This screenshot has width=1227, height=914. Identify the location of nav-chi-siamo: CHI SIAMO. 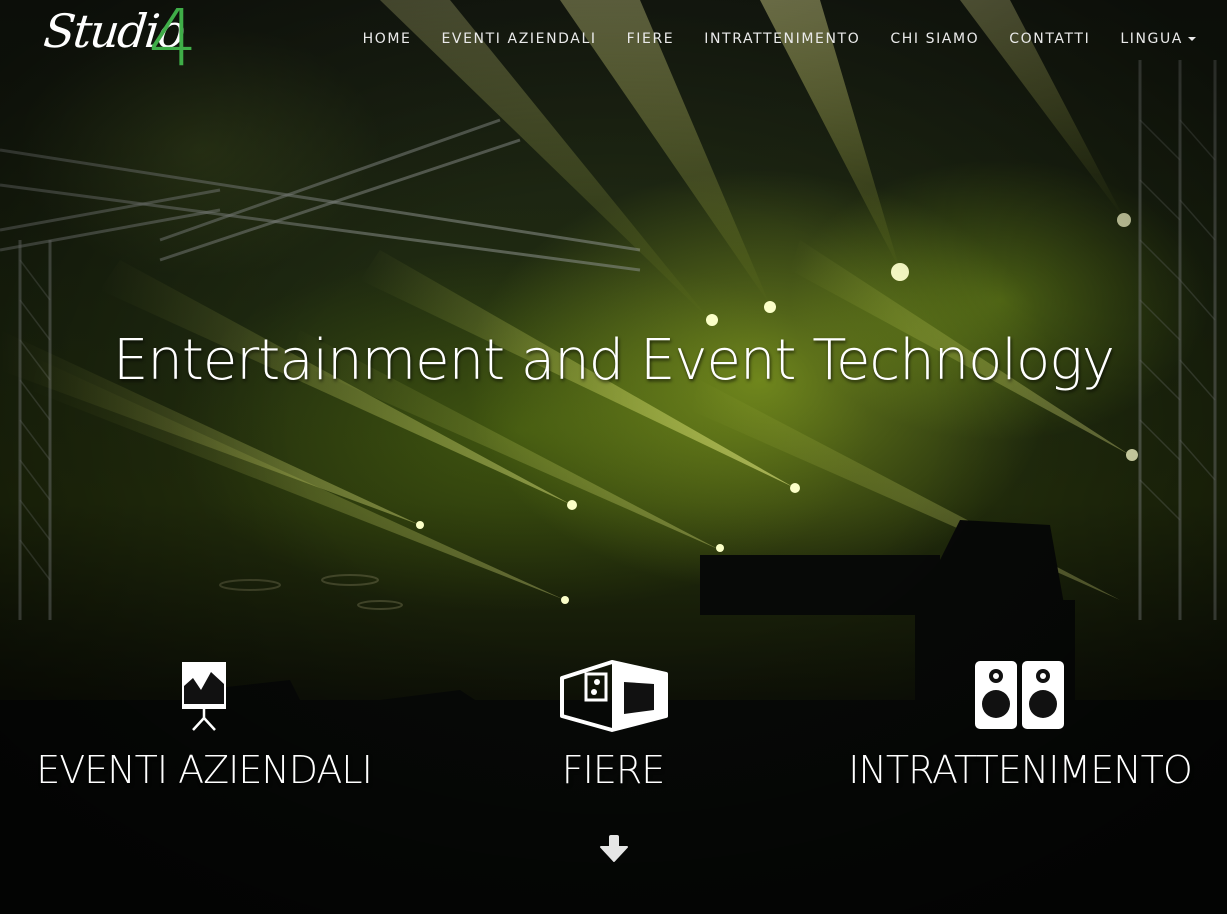
(934, 39).